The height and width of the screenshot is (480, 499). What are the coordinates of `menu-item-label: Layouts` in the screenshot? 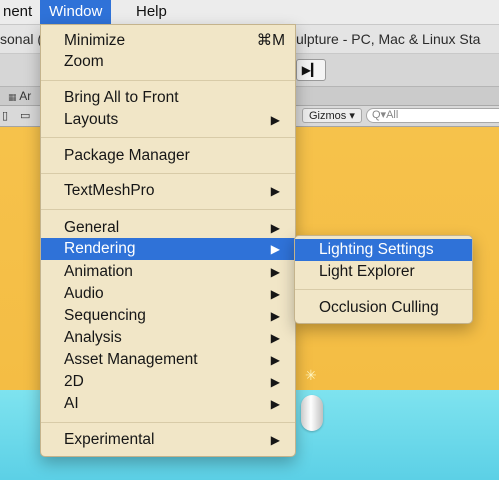 It's located at (91, 119).